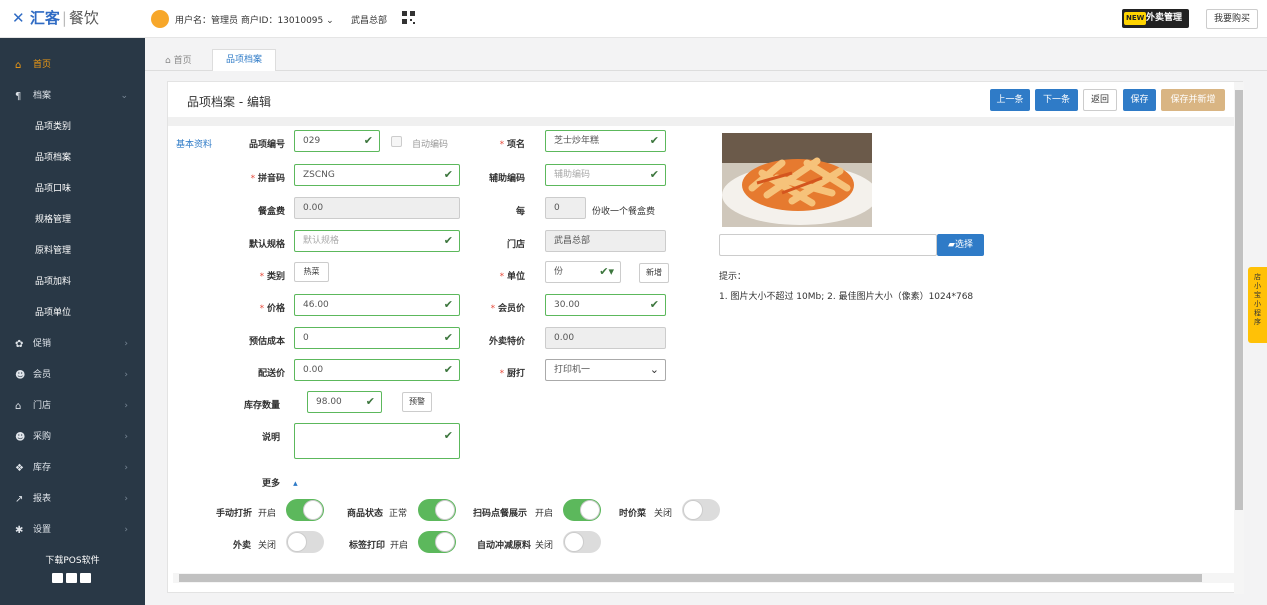 The width and height of the screenshot is (1267, 605). What do you see at coordinates (72, 251) in the screenshot?
I see `sidebar-sub-material: 原料管理` at bounding box center [72, 251].